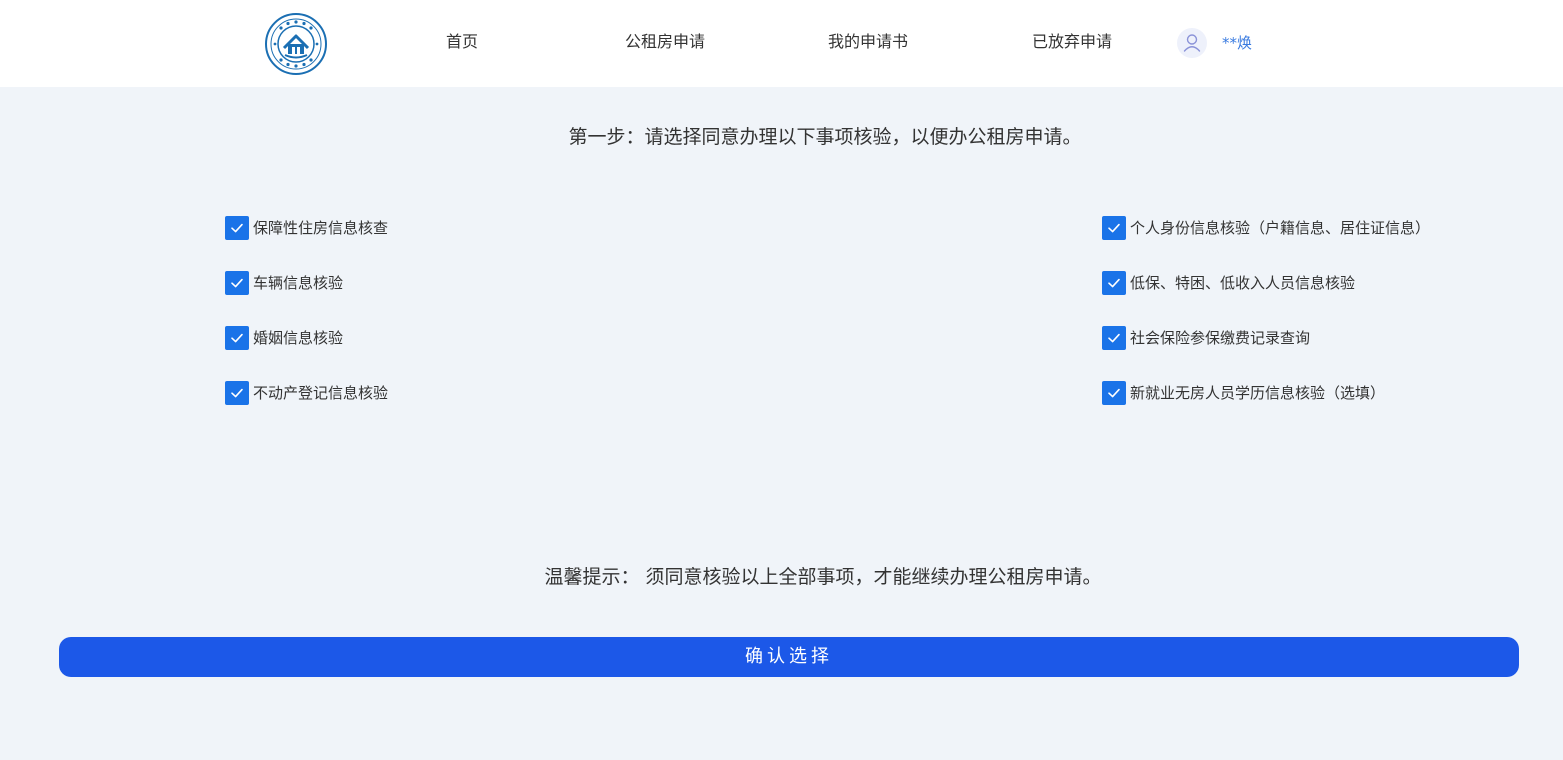  I want to click on step-title: 第一步：请选择同意办理以下事项核验，以便办公租房申请。, so click(825, 137).